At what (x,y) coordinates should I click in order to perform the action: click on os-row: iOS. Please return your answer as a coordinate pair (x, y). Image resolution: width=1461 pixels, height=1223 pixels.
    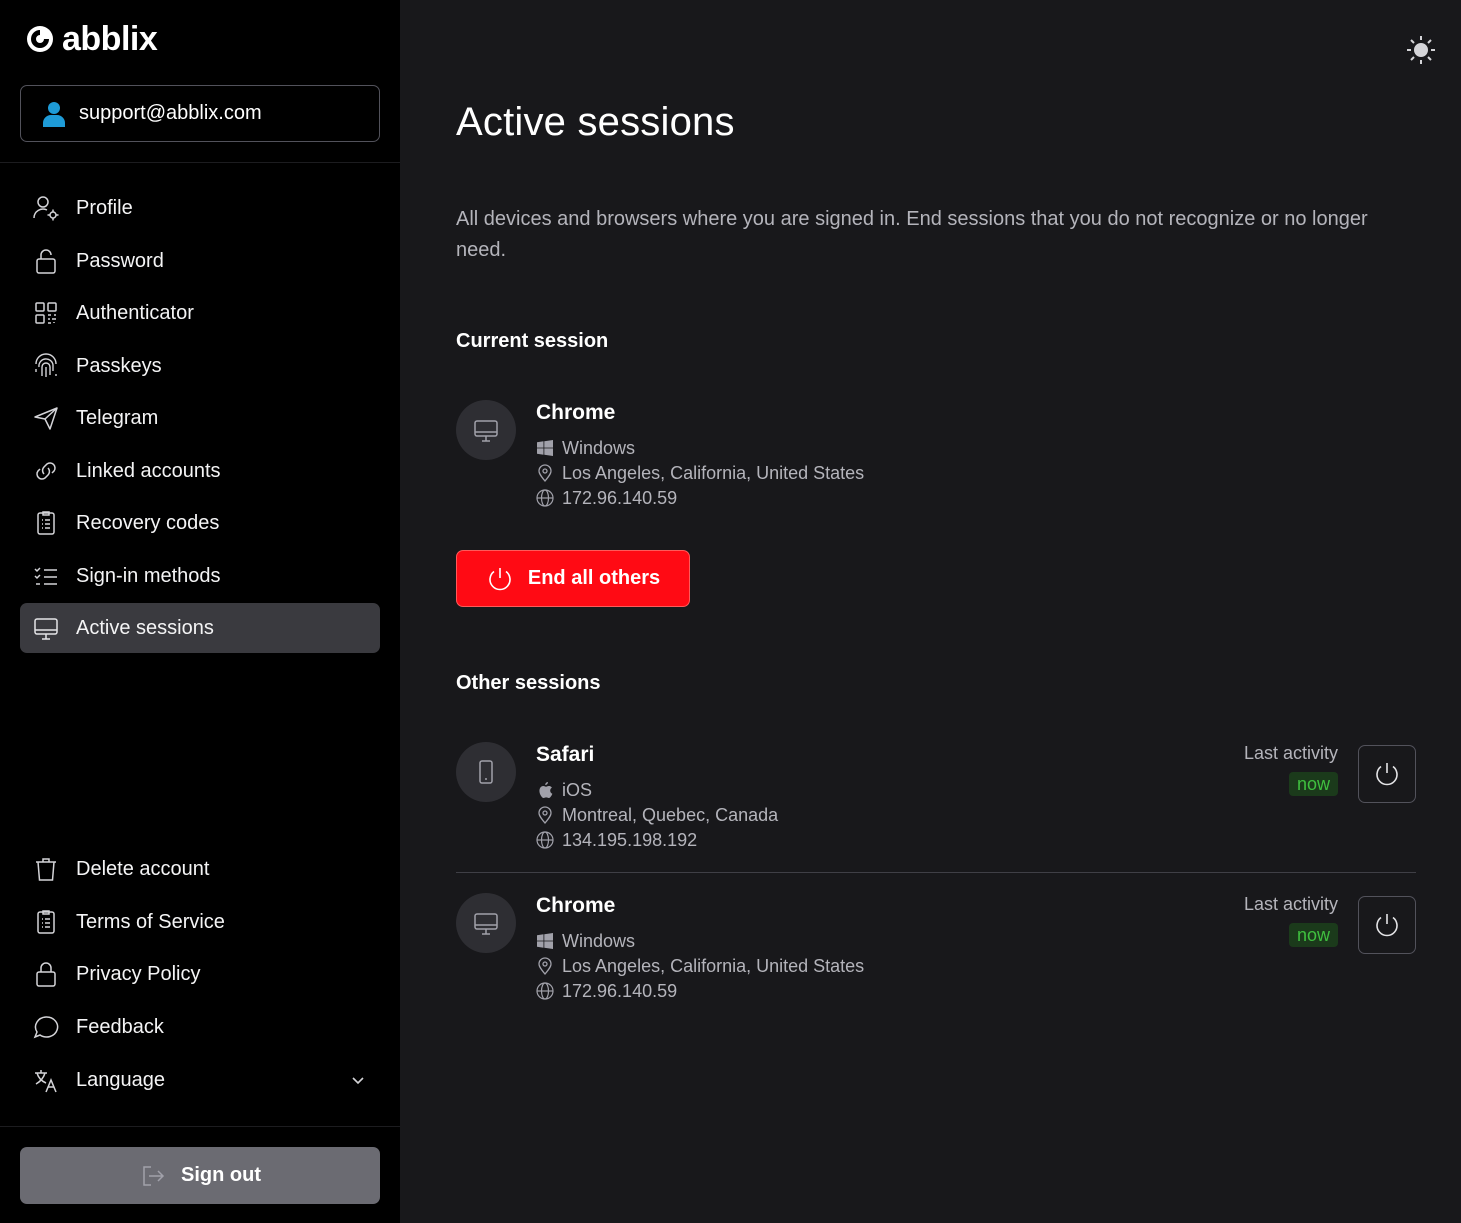
    Looking at the image, I should click on (564, 790).